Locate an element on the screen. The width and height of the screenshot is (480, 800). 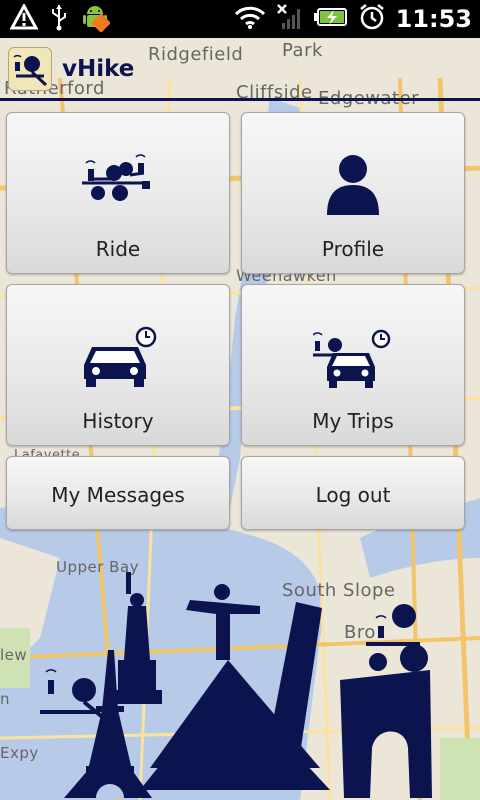
vhike-logo-icon is located at coordinates (30, 69).